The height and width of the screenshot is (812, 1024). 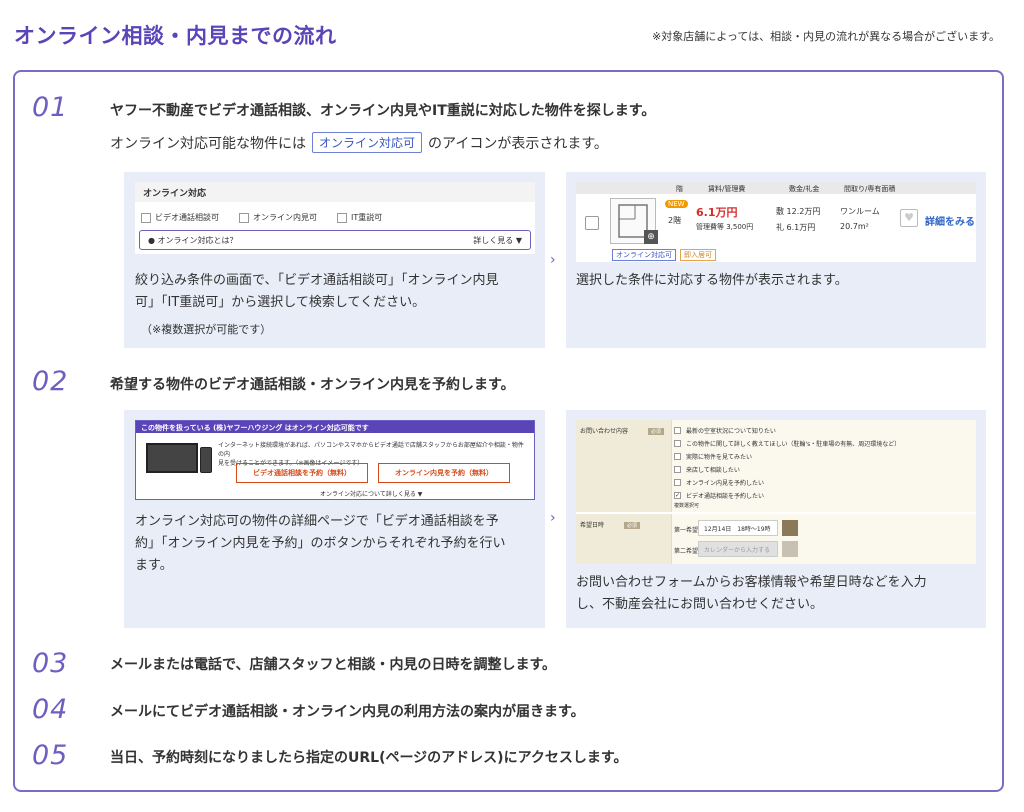 What do you see at coordinates (444, 473) in the screenshot?
I see `reserve-online-button: オンライン内見を予約（無料）` at bounding box center [444, 473].